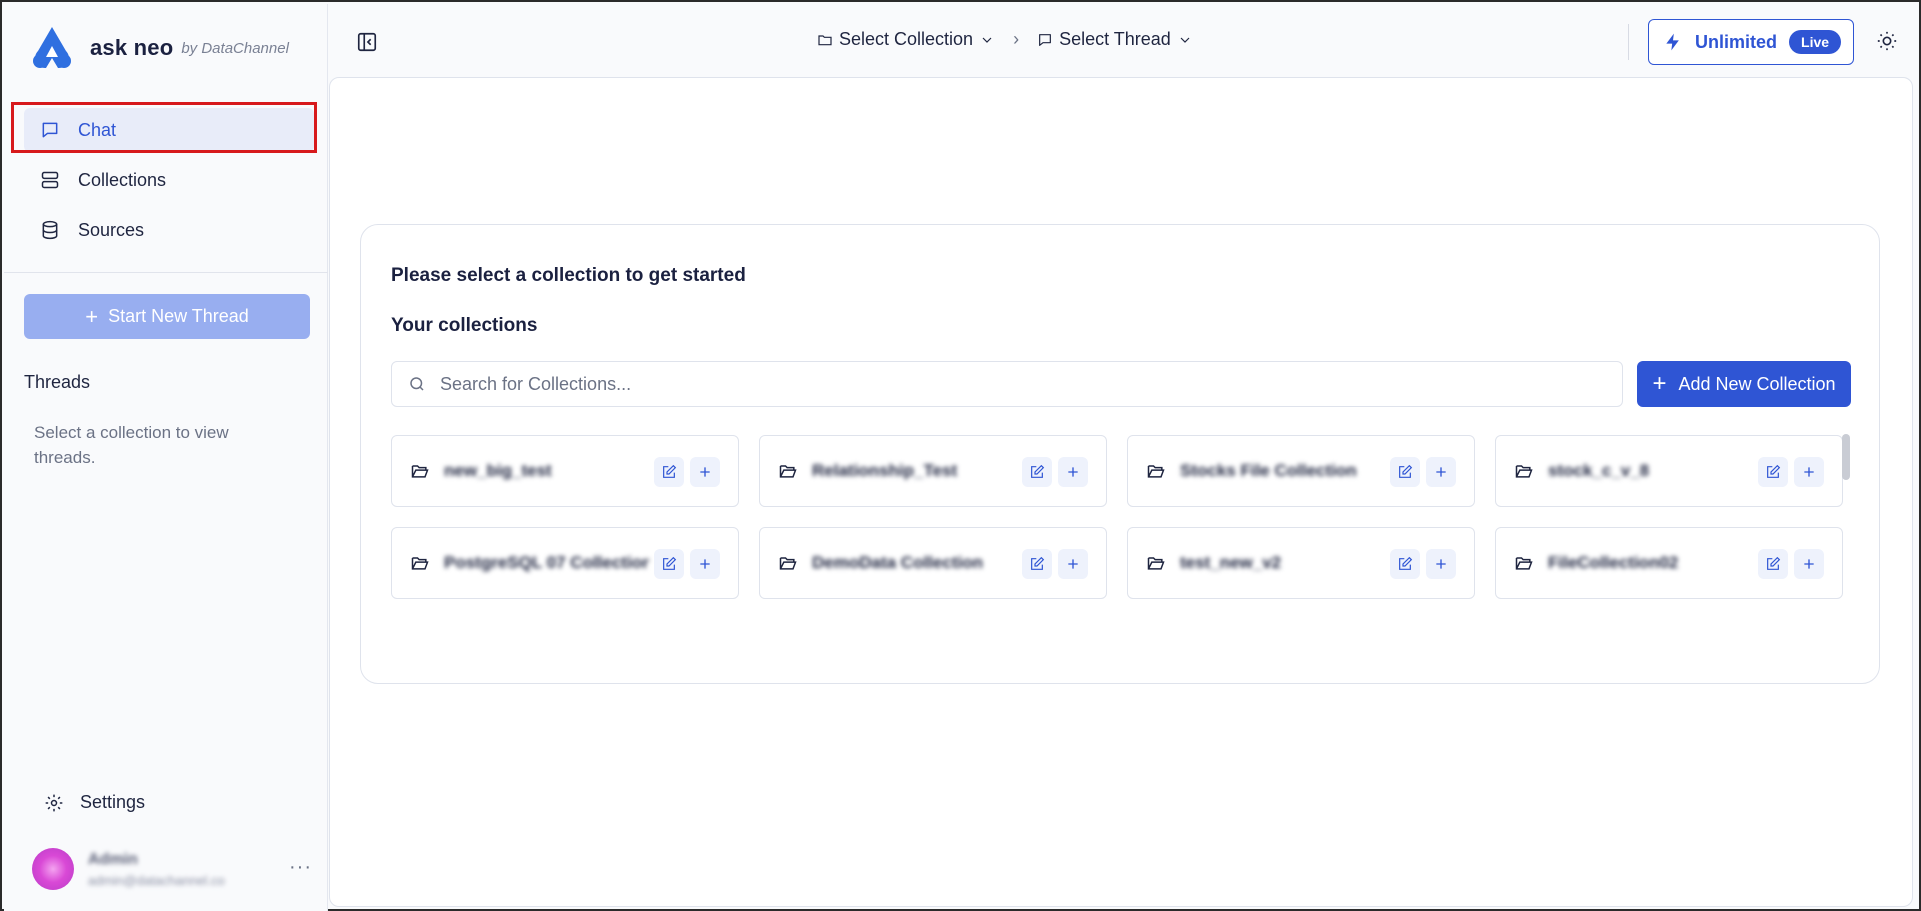 The image size is (1921, 911). Describe the element at coordinates (825, 39) in the screenshot. I see `folder-icon` at that location.